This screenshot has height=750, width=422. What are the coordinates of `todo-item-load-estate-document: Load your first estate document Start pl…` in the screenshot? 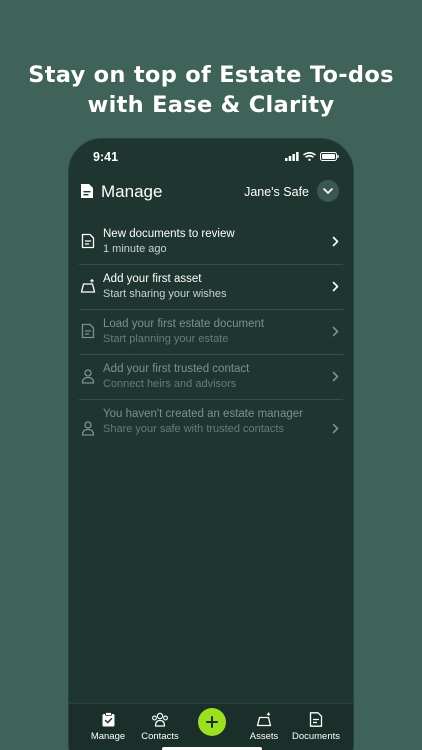 It's located at (211, 332).